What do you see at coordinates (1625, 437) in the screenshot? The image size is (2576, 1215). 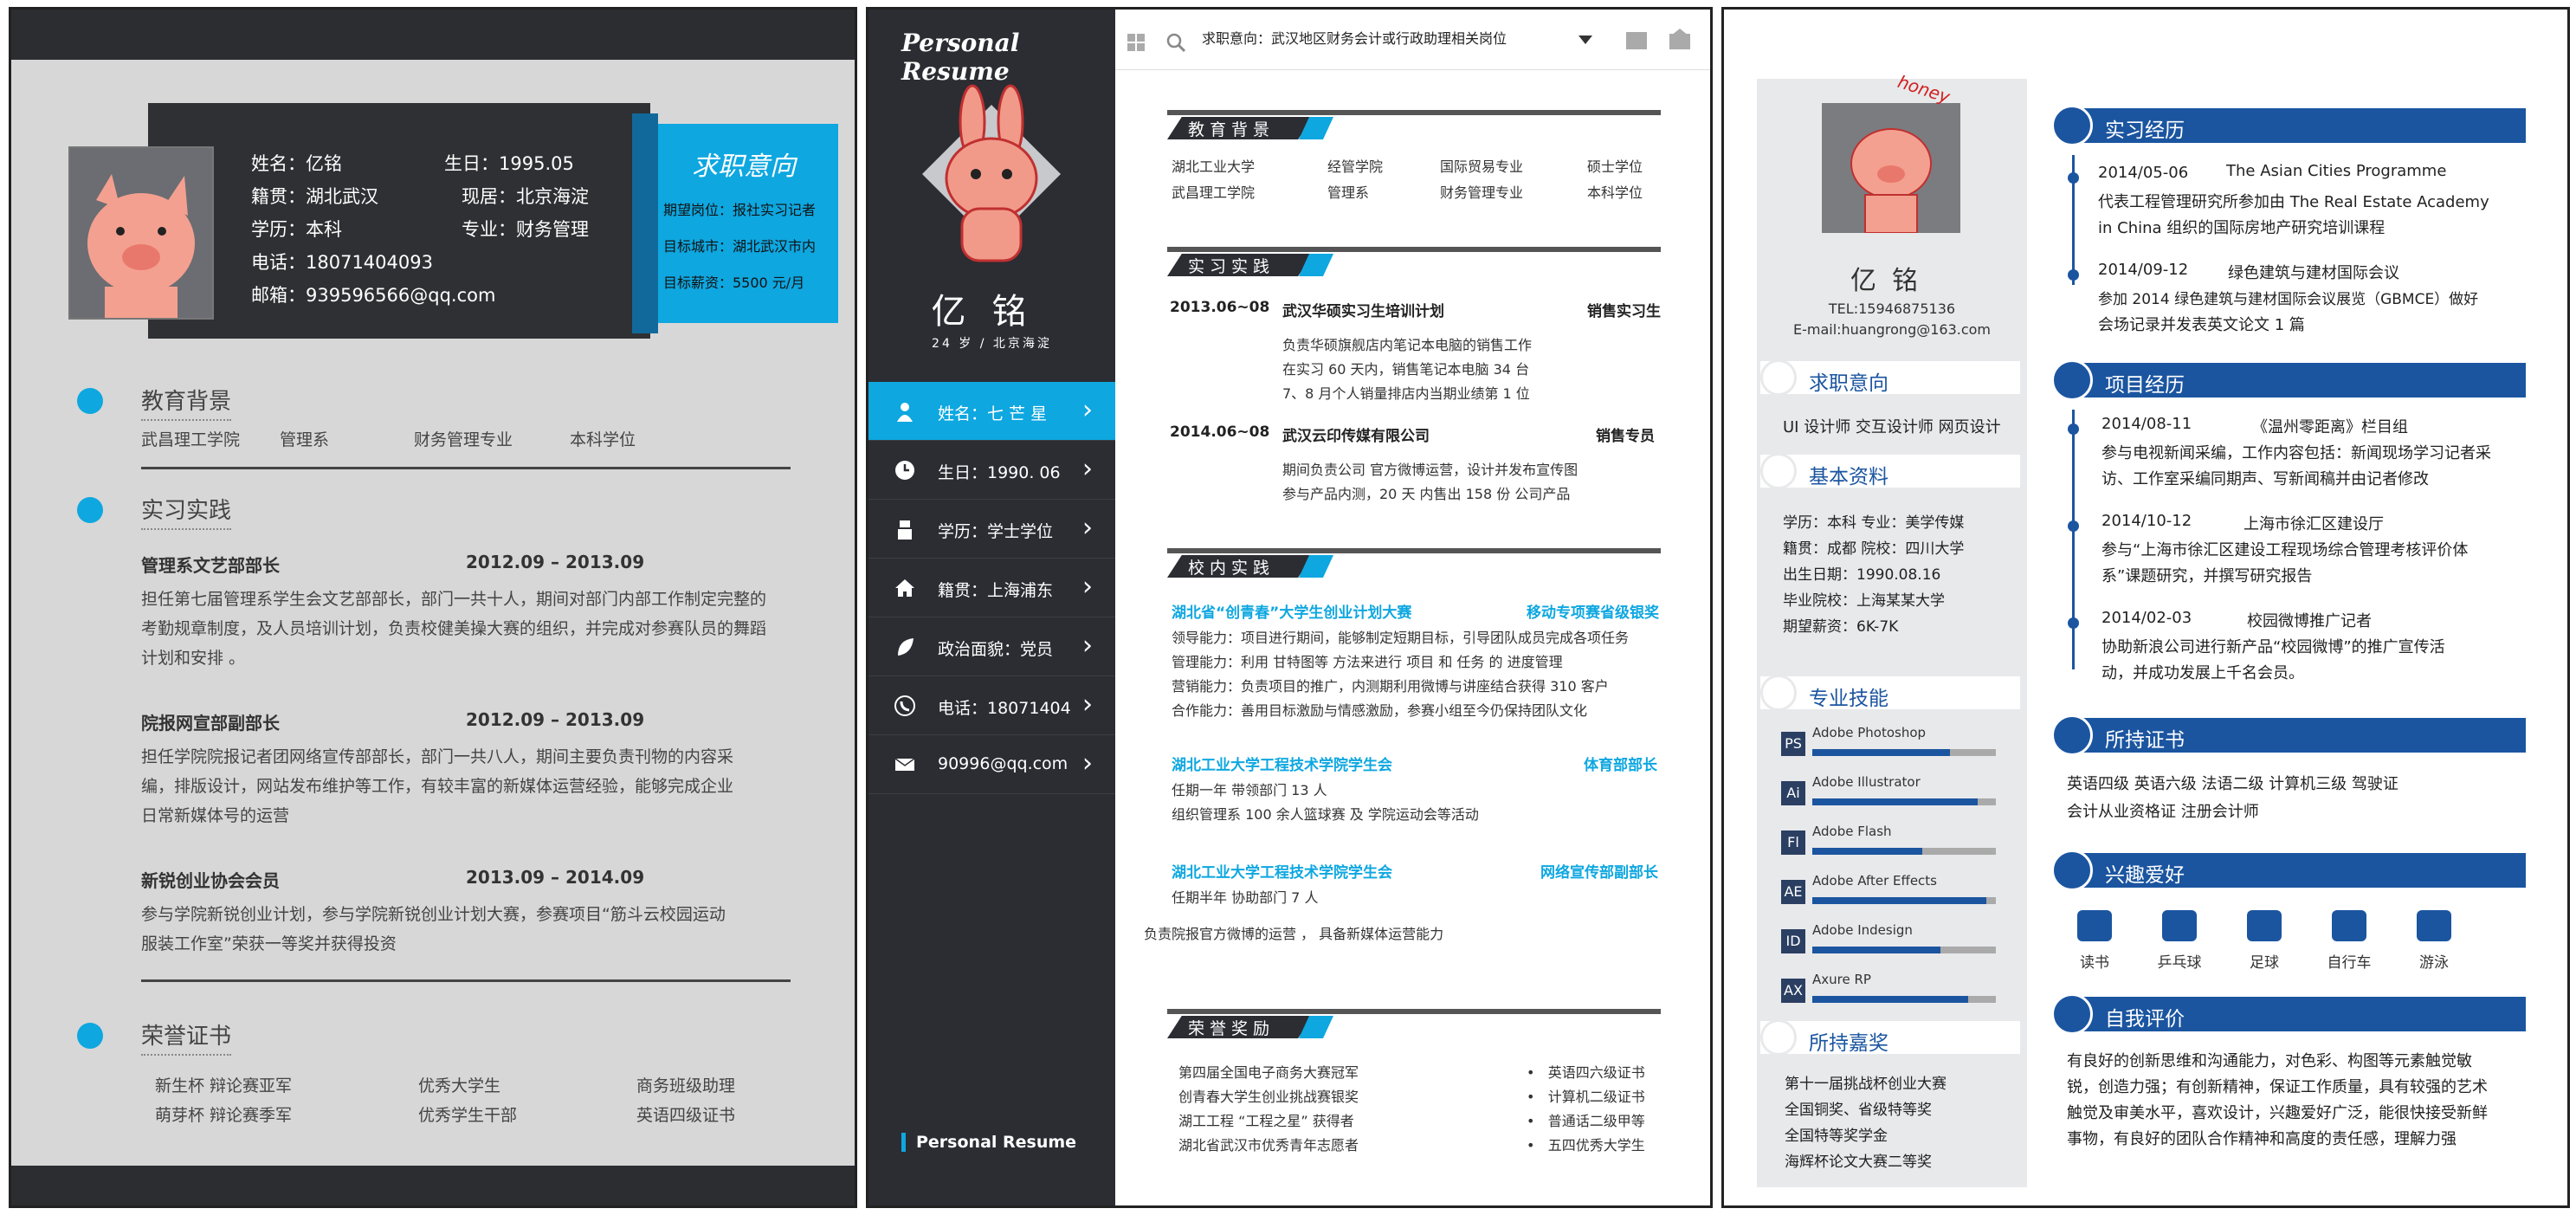 I see `intern-role: 销售专员` at bounding box center [1625, 437].